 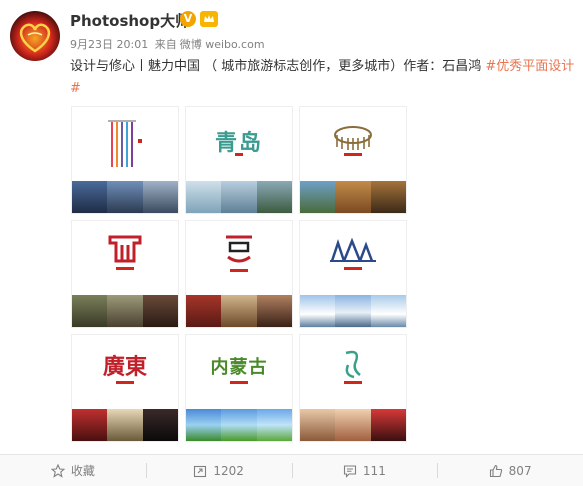 What do you see at coordinates (188, 19) in the screenshot?
I see `verified-badge: V` at bounding box center [188, 19].